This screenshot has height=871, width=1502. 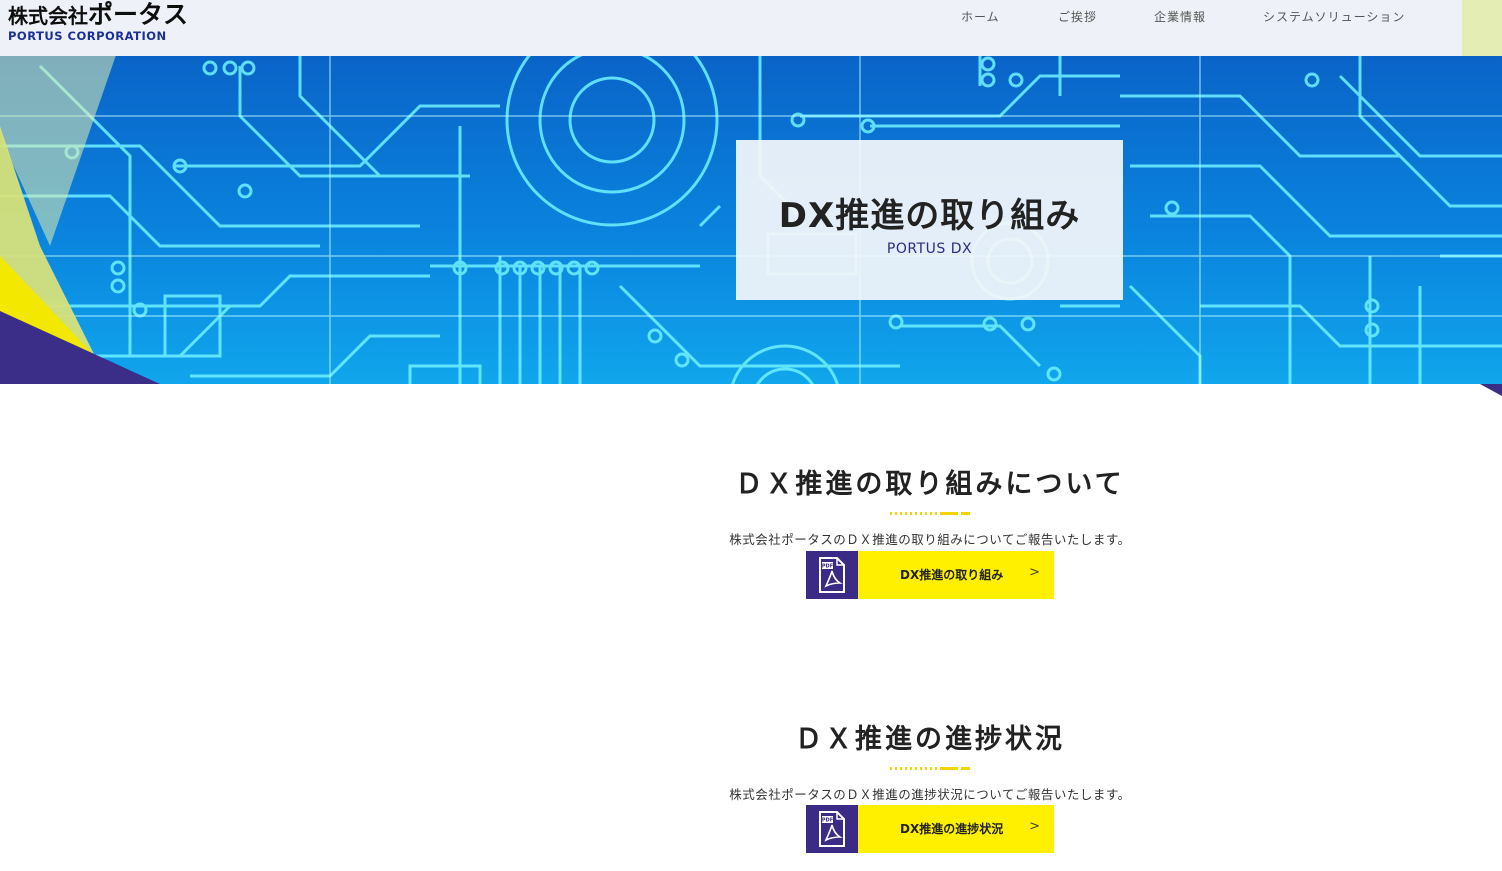 I want to click on dx-progress-pdf-button: PDF DX推進の進捗状況 >, so click(x=930, y=829).